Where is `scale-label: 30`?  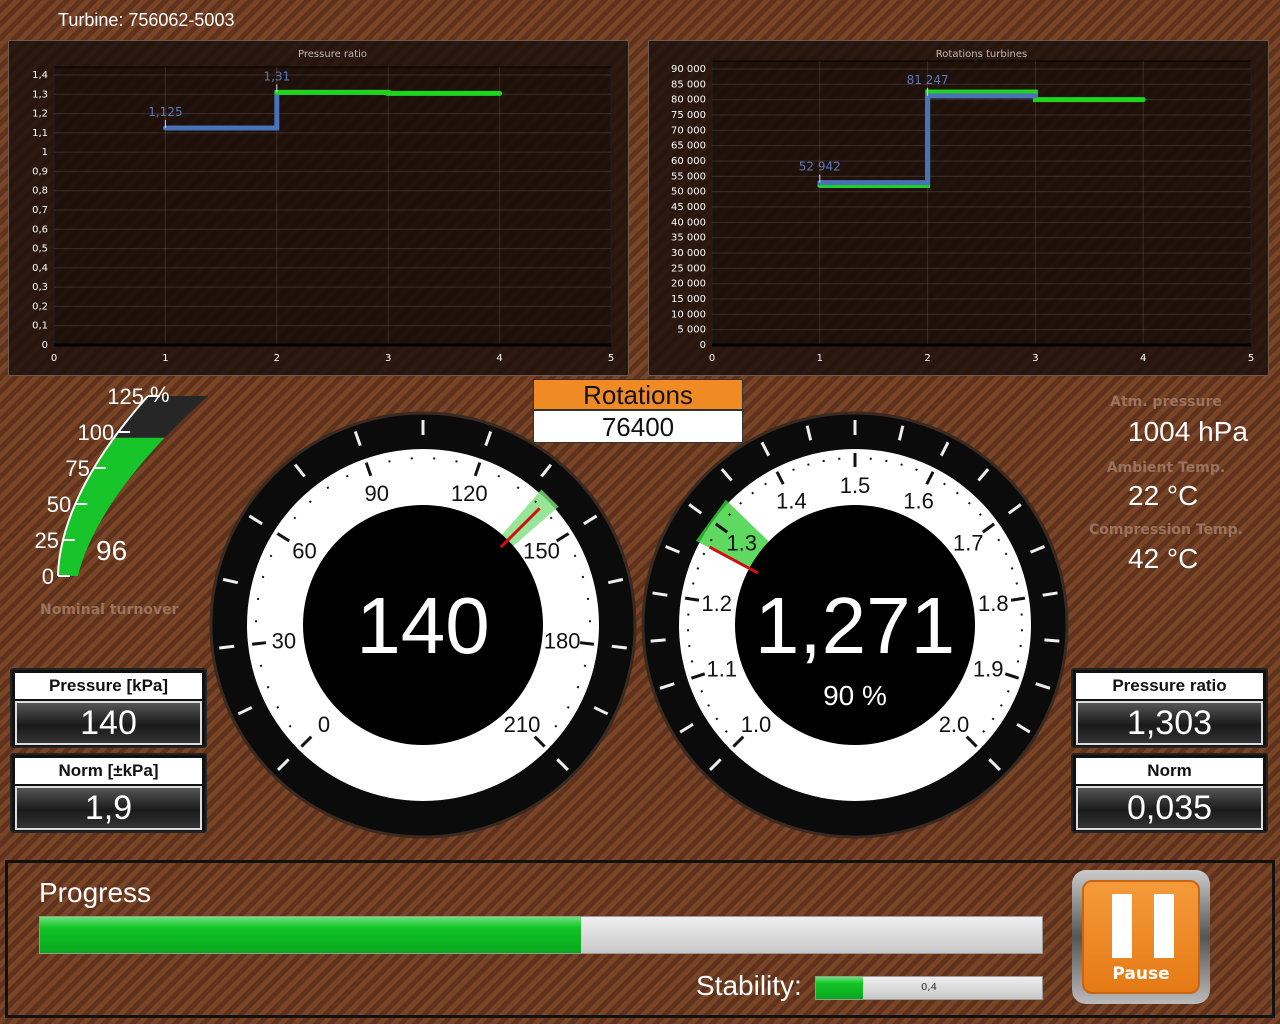 scale-label: 30 is located at coordinates (284, 641).